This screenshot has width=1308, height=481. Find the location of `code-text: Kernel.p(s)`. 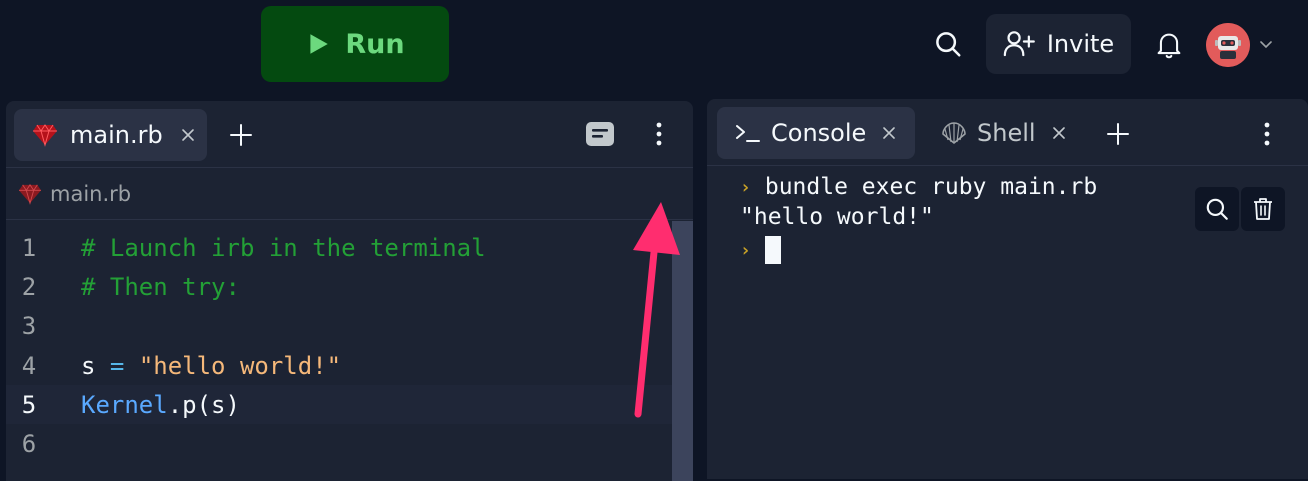

code-text: Kernel.p(s) is located at coordinates (160, 405).